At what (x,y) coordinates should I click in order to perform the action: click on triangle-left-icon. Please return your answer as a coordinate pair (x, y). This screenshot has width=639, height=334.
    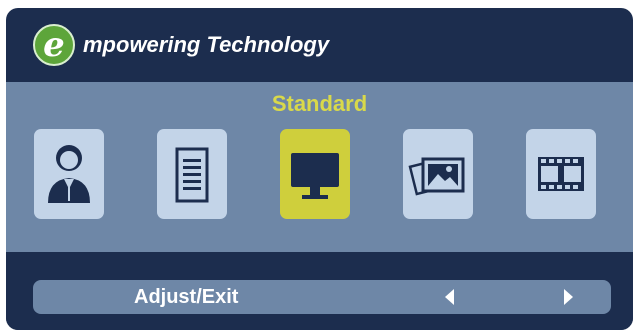
    Looking at the image, I should click on (449, 297).